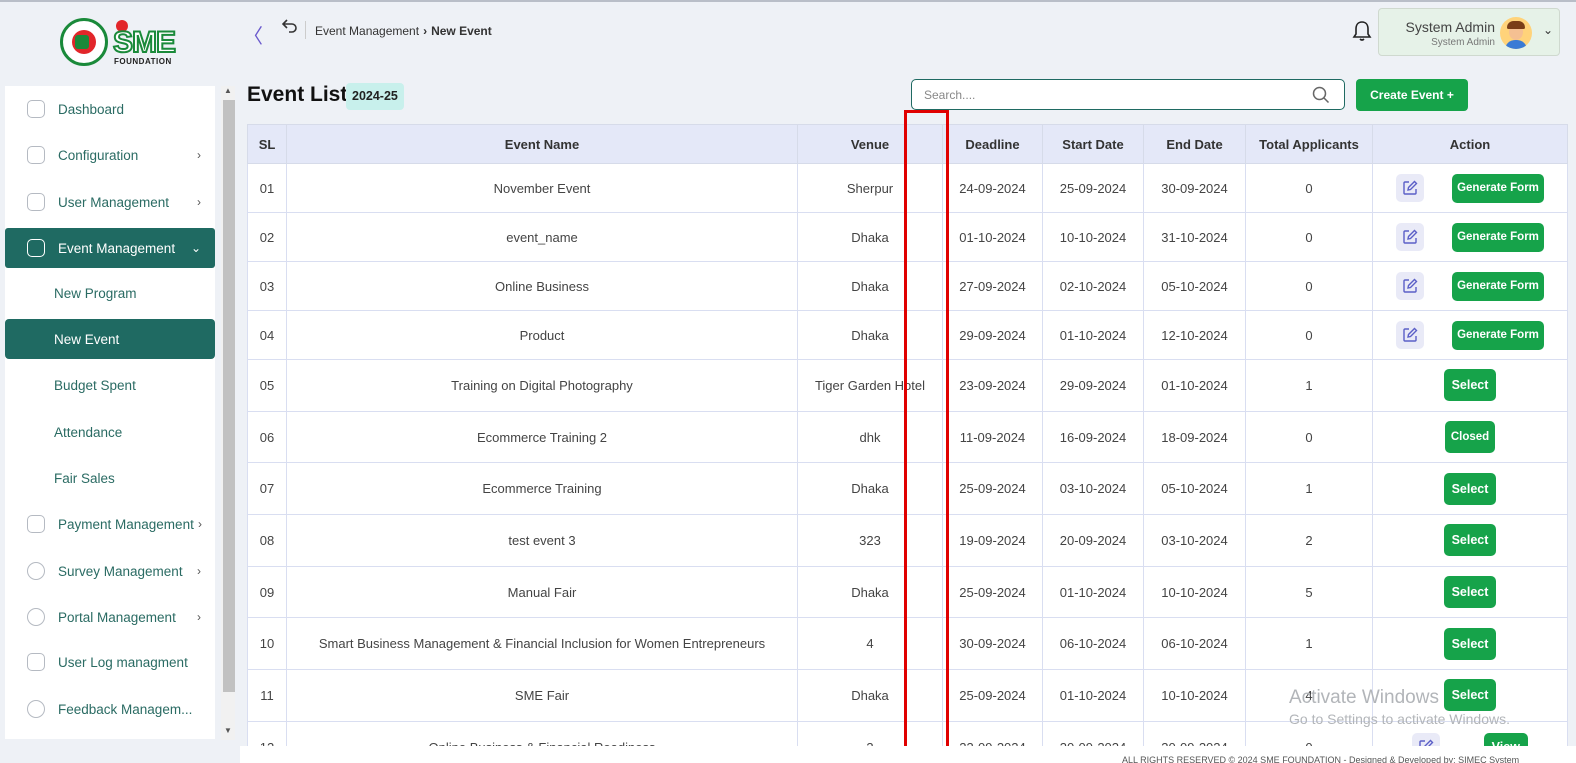  What do you see at coordinates (542, 144) in the screenshot?
I see `column-header-event-name: Event Name` at bounding box center [542, 144].